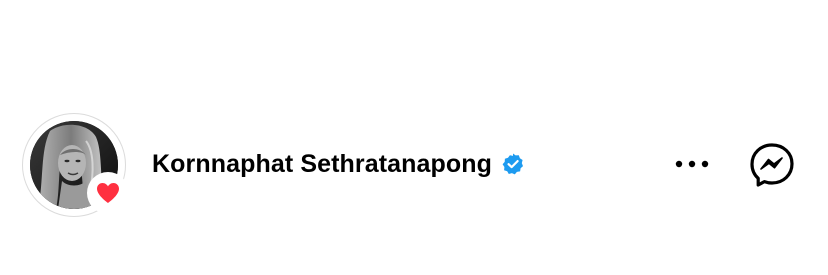 This screenshot has width=828, height=275. I want to click on messenger-icon, so click(772, 165).